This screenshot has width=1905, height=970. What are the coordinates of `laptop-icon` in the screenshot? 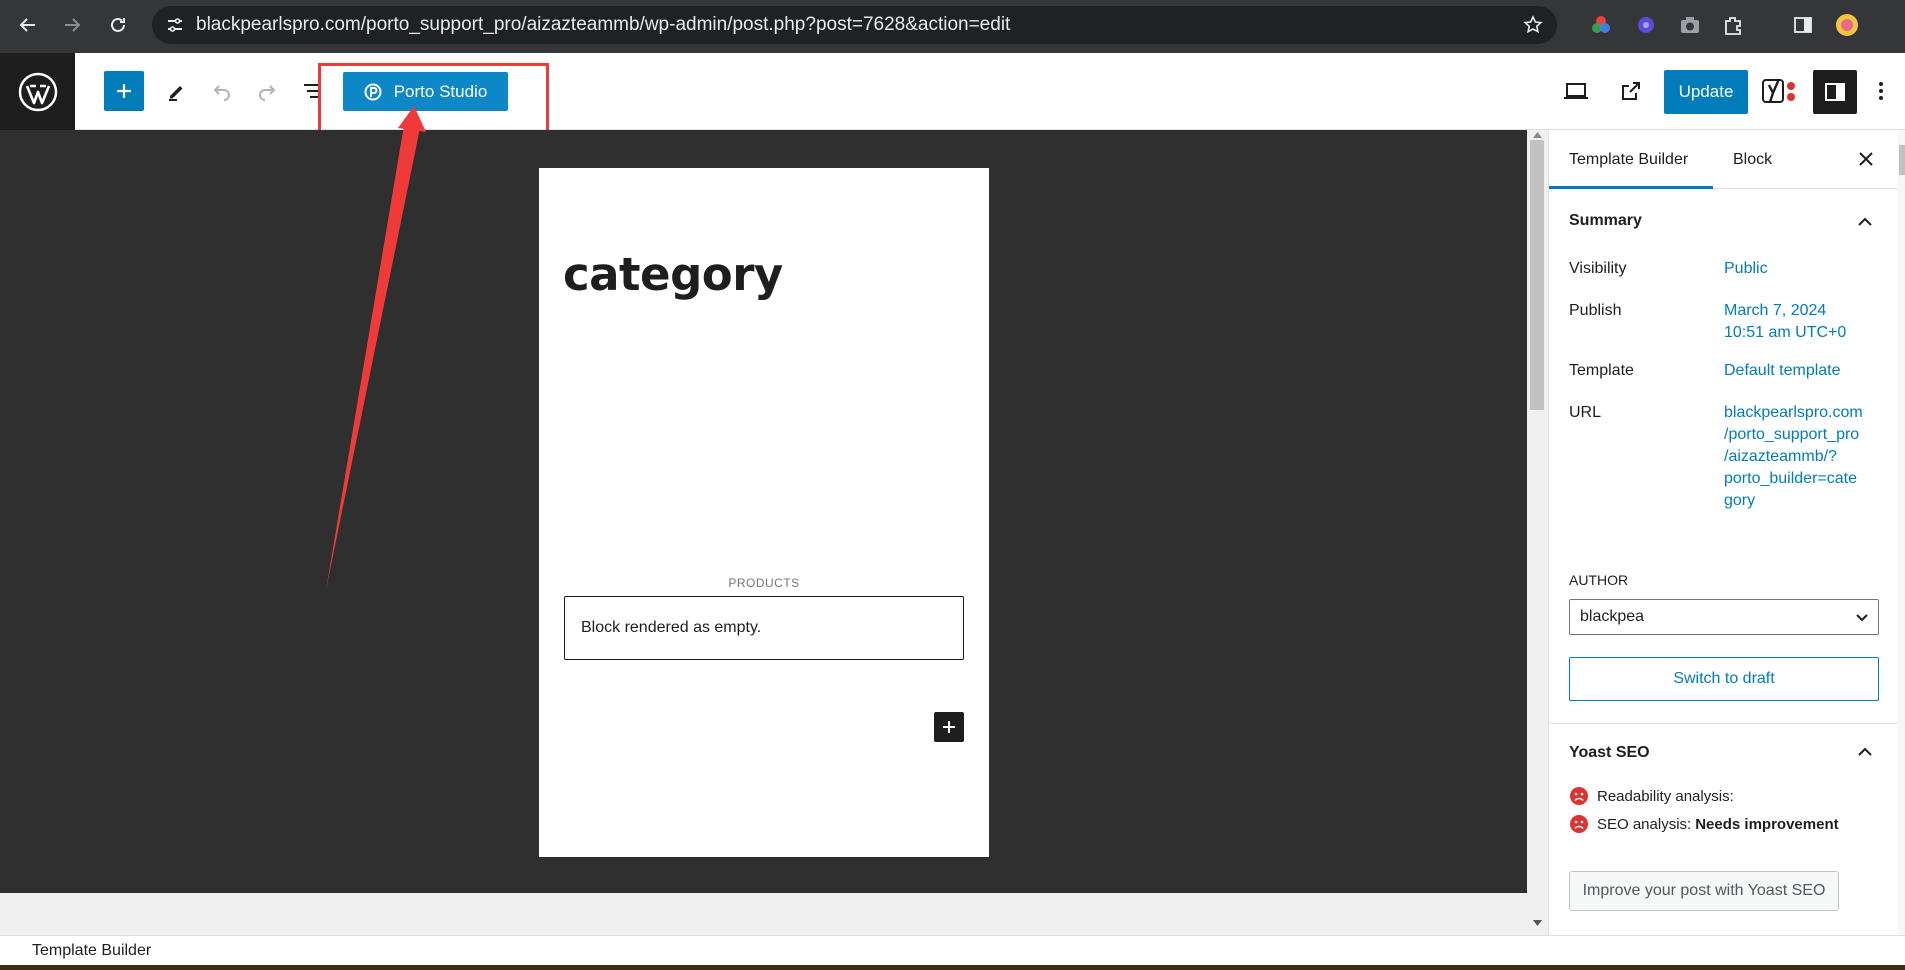 It's located at (1576, 91).